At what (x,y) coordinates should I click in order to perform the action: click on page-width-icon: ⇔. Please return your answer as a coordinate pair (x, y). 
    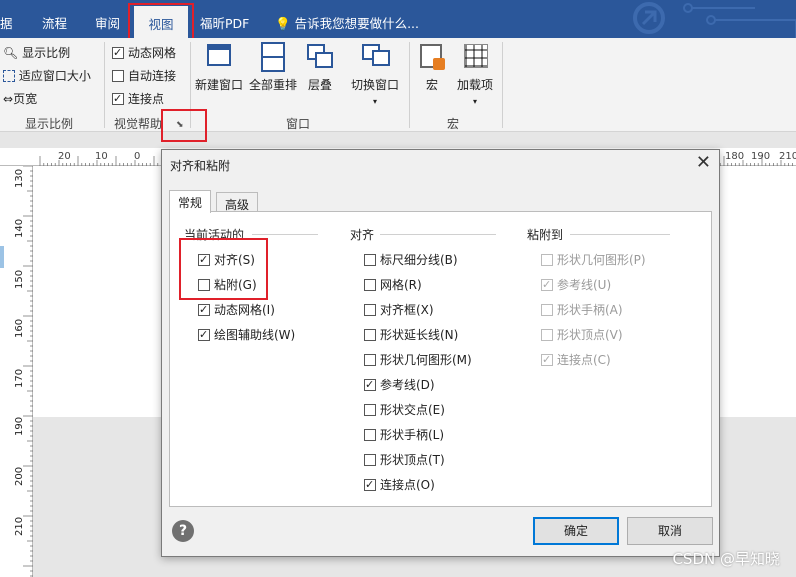
    Looking at the image, I should click on (8, 99).